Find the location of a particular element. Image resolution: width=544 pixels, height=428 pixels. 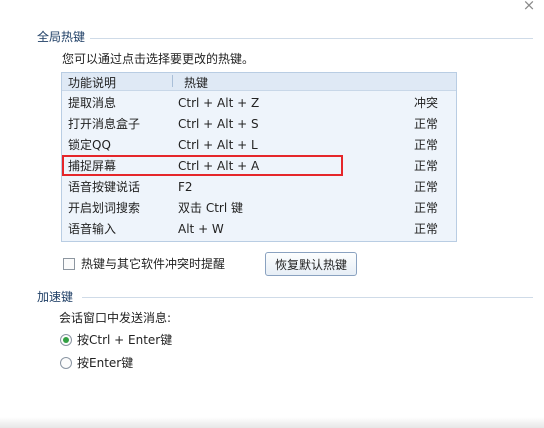

row-function-name: 提取消息 is located at coordinates (92, 103).